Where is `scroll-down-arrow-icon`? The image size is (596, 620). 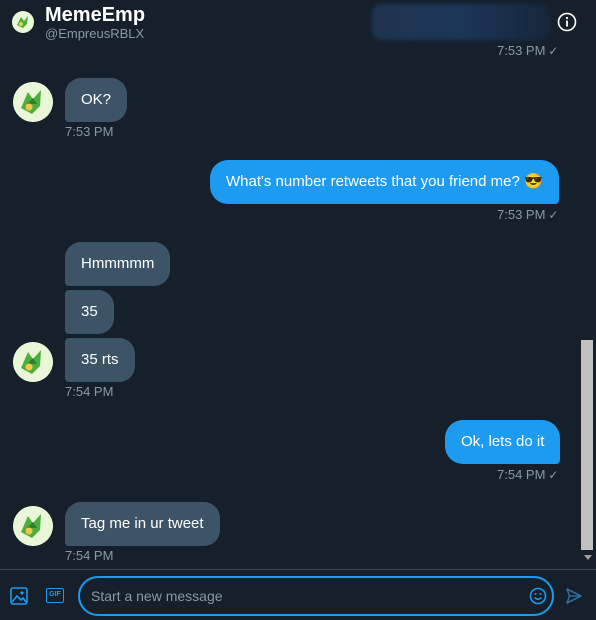 scroll-down-arrow-icon is located at coordinates (588, 557).